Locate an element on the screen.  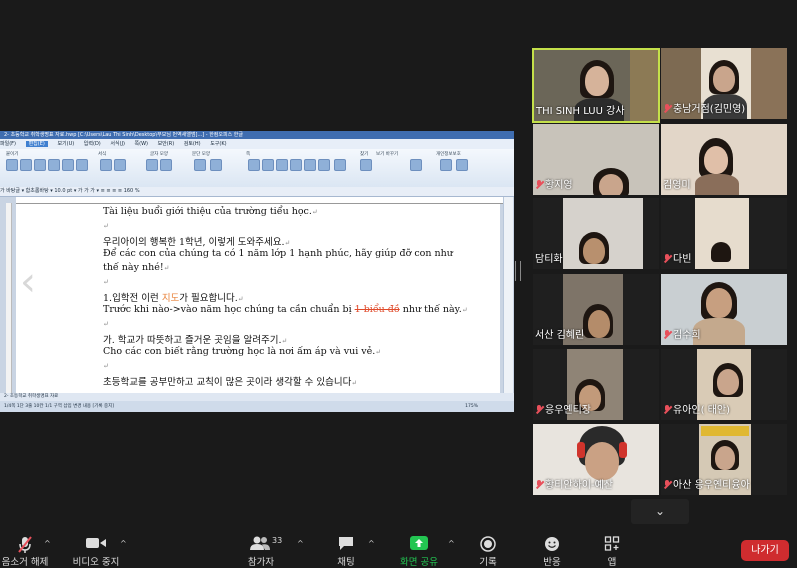
ribbon-label-paste: 붙이기 is located at coordinates (12, 154).